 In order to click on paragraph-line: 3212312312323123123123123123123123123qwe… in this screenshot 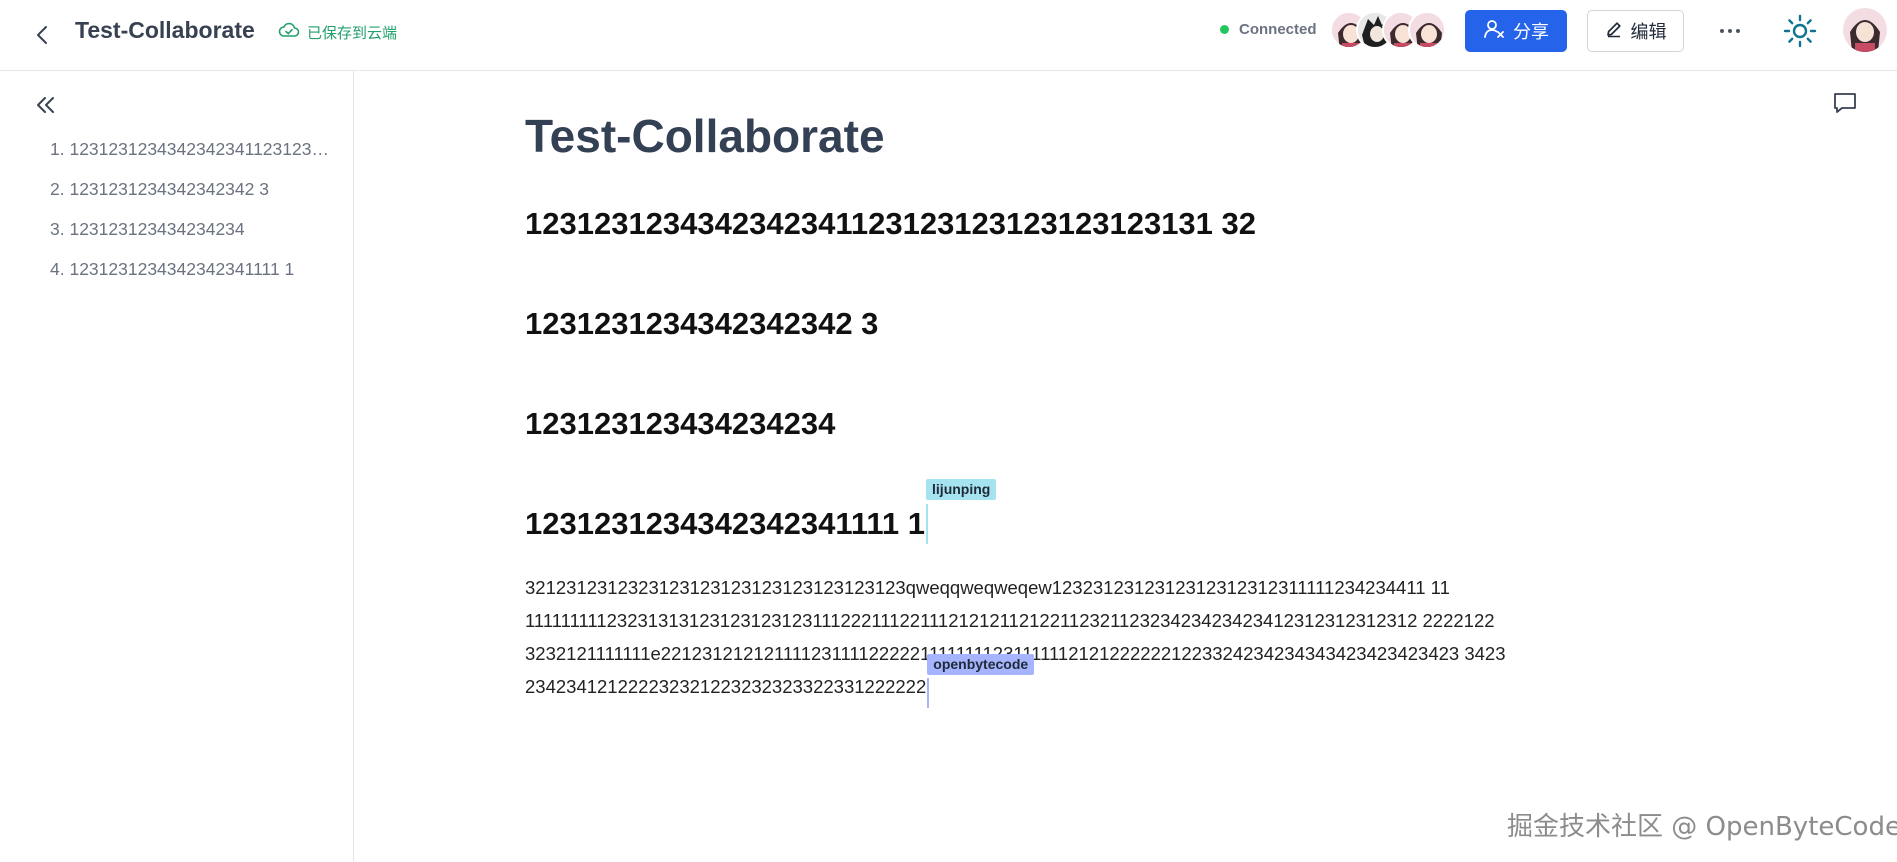, I will do `click(987, 587)`.